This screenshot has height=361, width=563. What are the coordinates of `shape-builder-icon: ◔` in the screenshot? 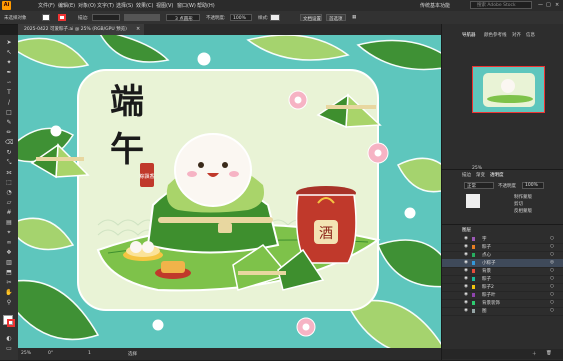 It's located at (9, 193).